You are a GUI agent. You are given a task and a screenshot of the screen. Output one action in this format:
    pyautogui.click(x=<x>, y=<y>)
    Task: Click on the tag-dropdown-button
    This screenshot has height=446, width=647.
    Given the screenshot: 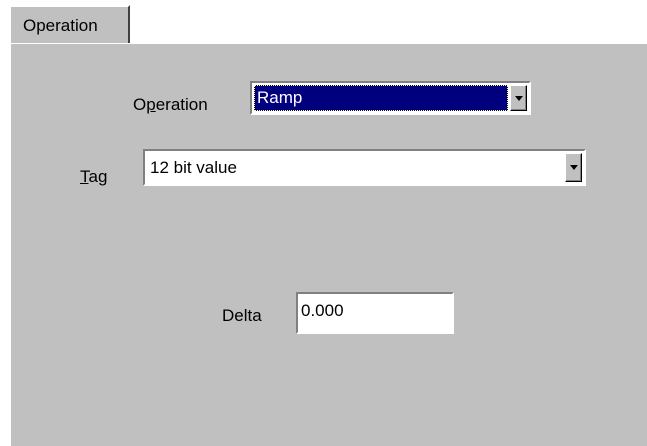 What is the action you would take?
    pyautogui.click(x=573, y=167)
    